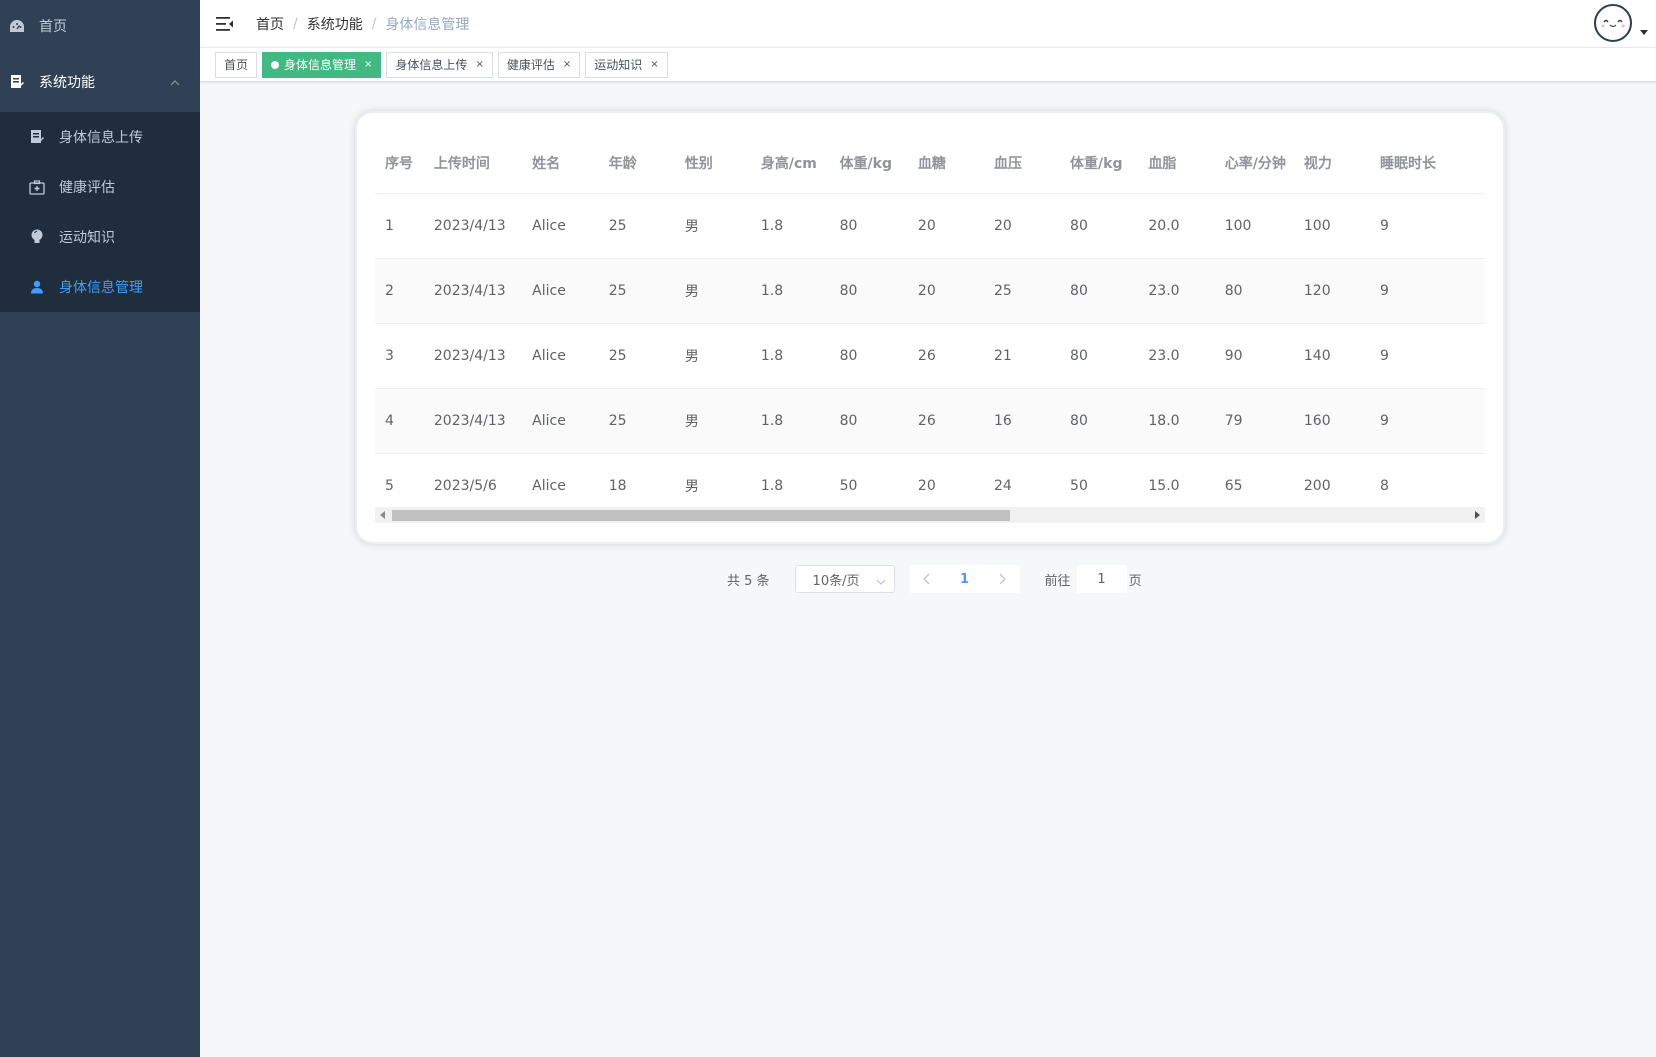  I want to click on table-cell: 50, so click(1099, 478).